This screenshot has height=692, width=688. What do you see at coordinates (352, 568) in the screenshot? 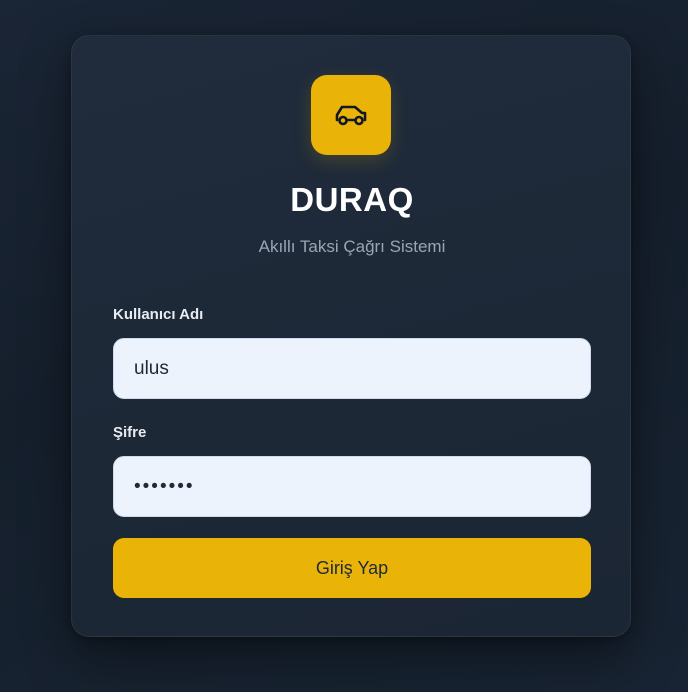
I see `login-button: Giriş Yap` at bounding box center [352, 568].